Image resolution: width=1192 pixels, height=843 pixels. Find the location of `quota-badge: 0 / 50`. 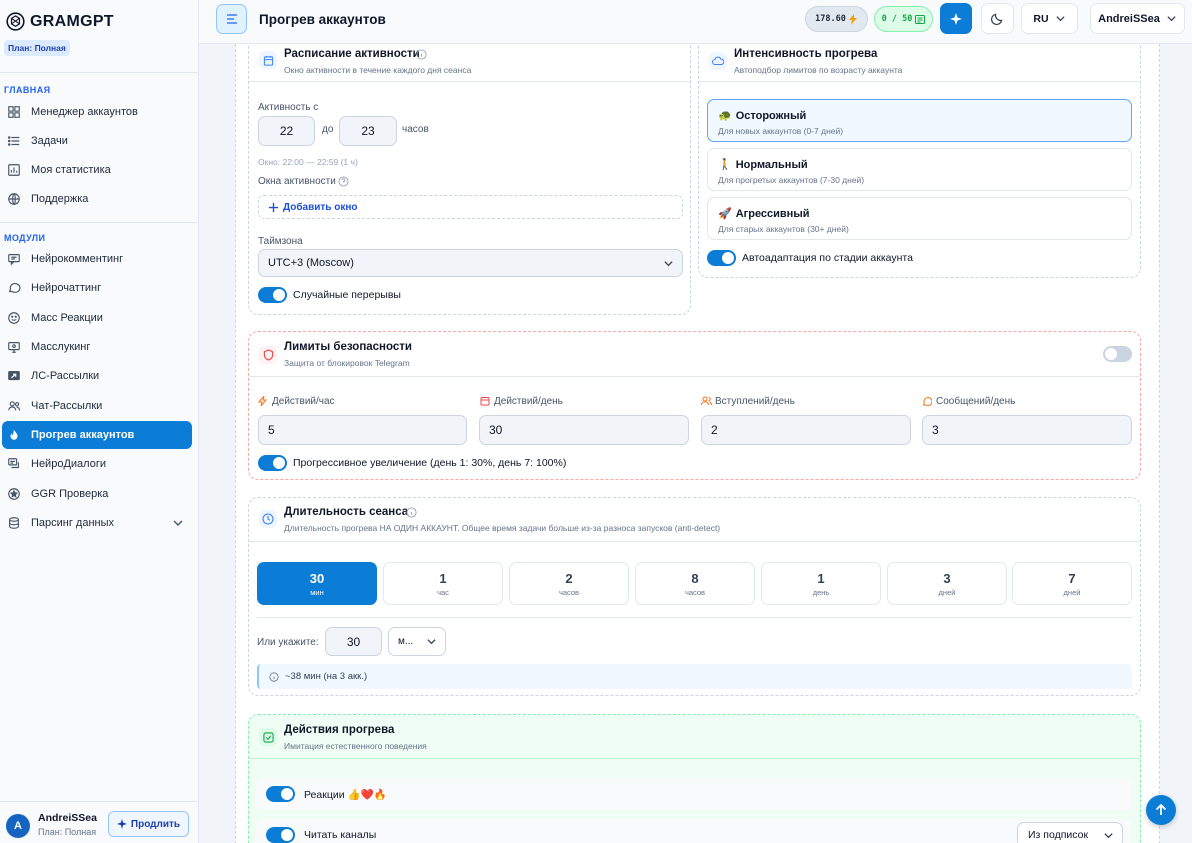

quota-badge: 0 / 50 is located at coordinates (903, 19).